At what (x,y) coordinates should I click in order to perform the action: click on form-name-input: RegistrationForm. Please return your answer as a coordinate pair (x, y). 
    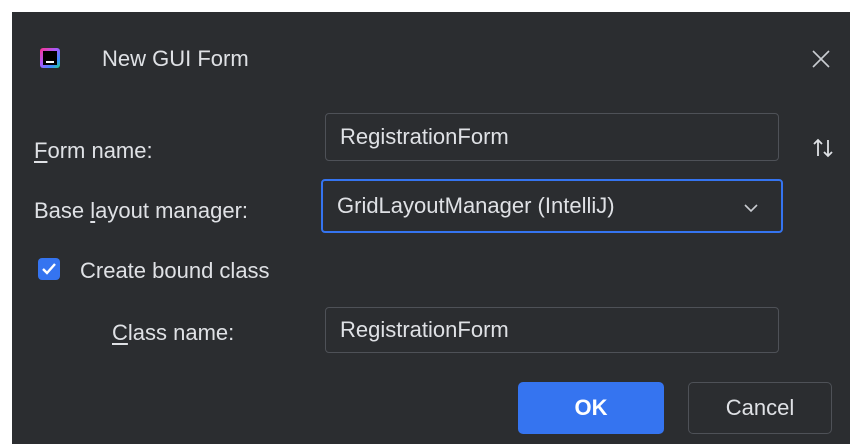
    Looking at the image, I should click on (552, 137).